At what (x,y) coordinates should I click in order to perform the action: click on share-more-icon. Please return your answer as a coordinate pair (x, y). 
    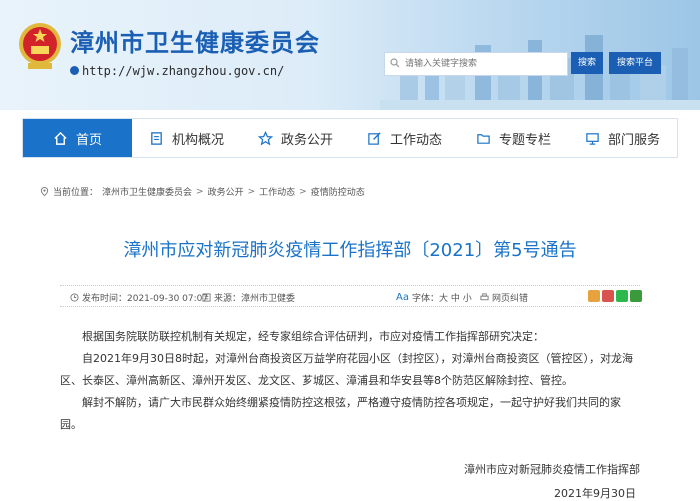
    Looking at the image, I should click on (636, 296).